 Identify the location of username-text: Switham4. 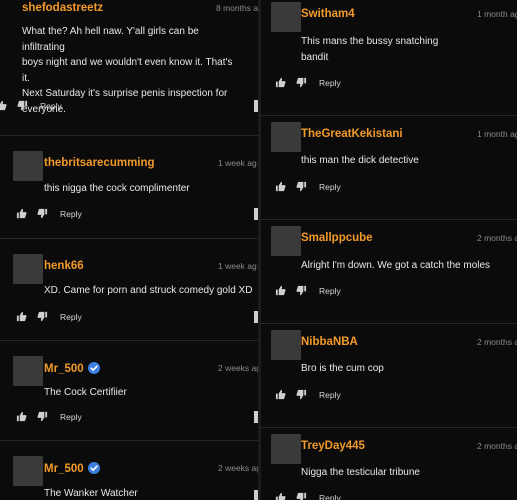
(328, 14).